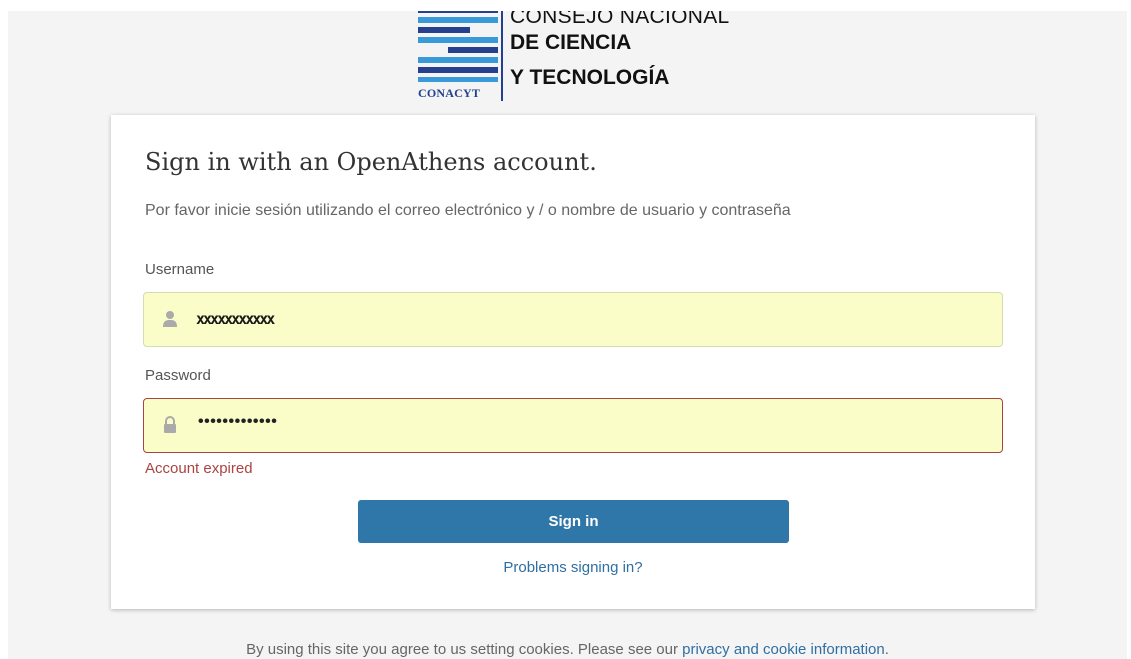  I want to click on logo-line-3: Y TECNOLOGÍA, so click(590, 77).